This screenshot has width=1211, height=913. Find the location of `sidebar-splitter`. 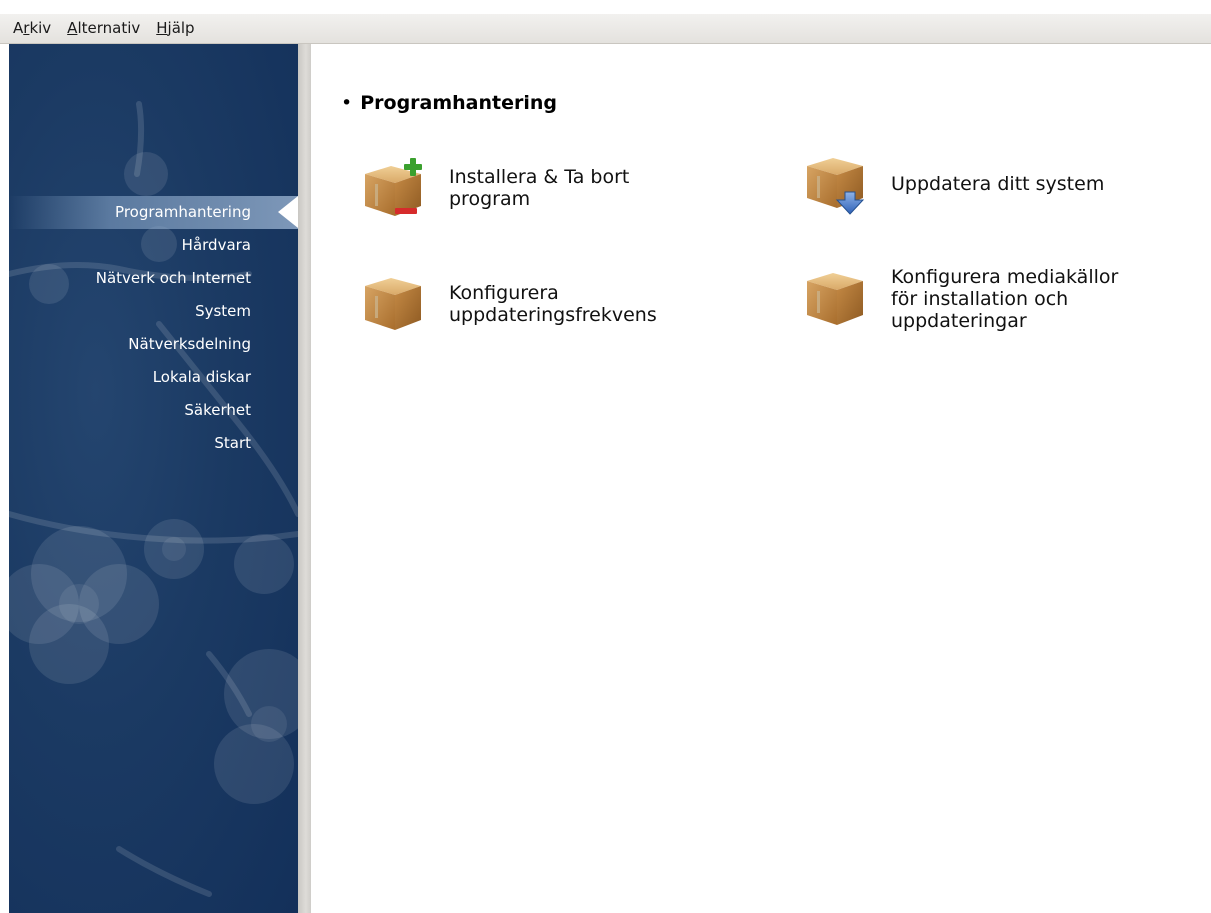

sidebar-splitter is located at coordinates (304, 478).